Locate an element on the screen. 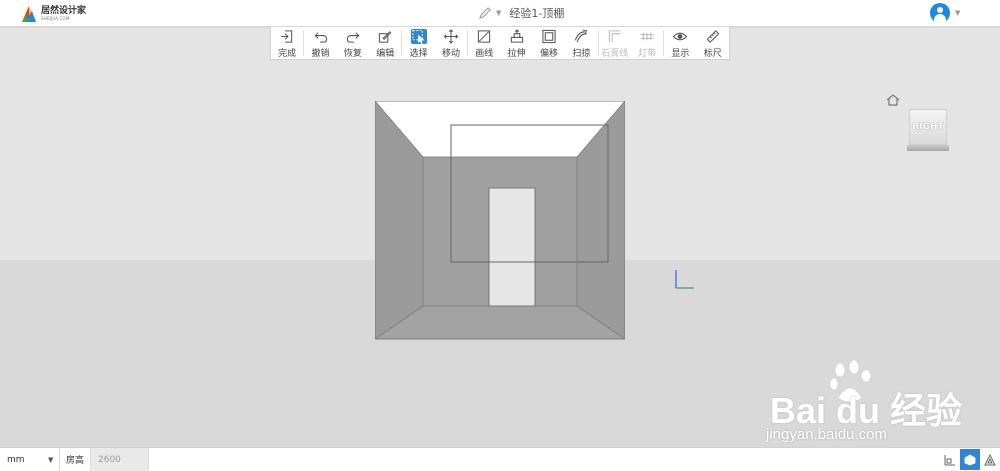 Image resolution: width=1000 pixels, height=471 pixels. finish-button: 完成 is located at coordinates (287, 43).